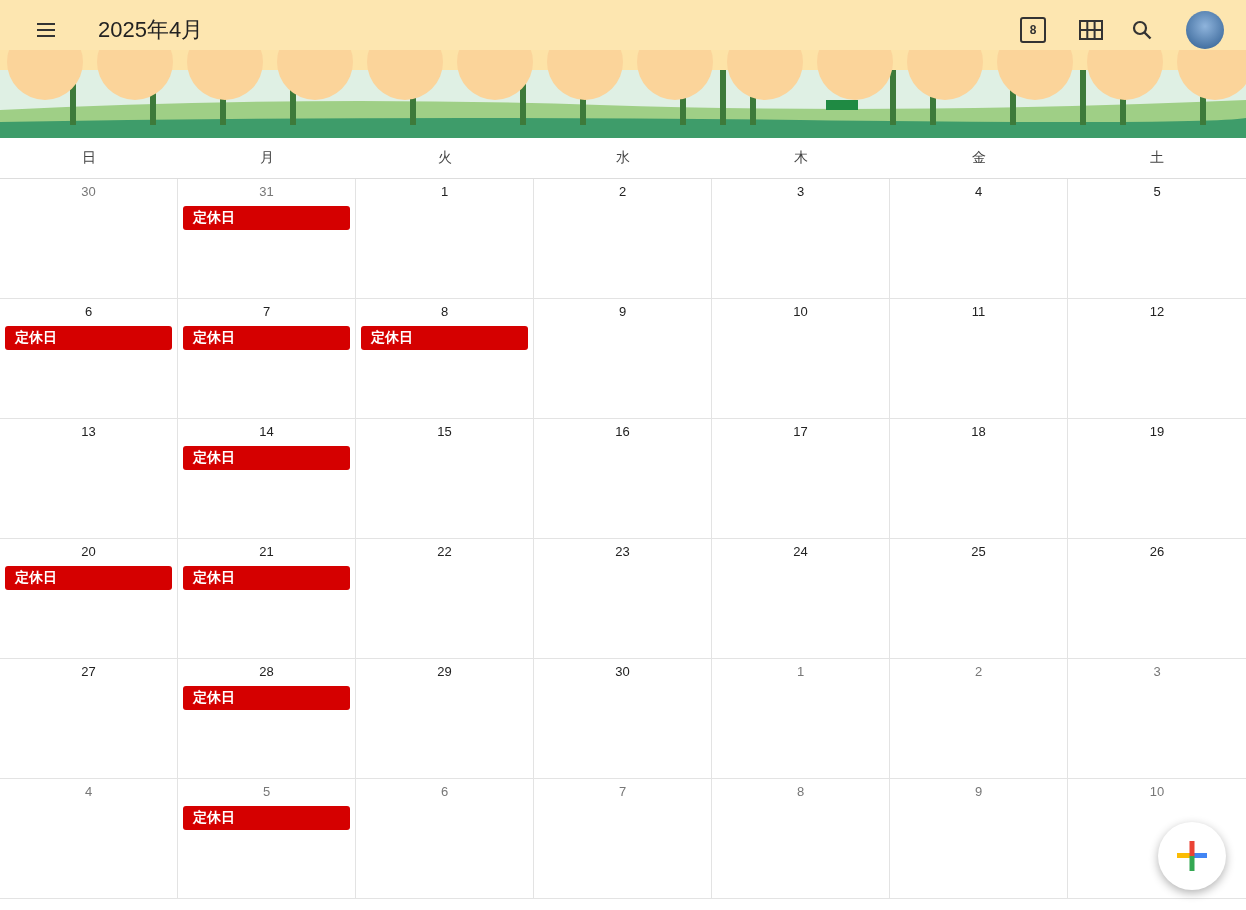  What do you see at coordinates (1157, 312) in the screenshot?
I see `day-number: 12` at bounding box center [1157, 312].